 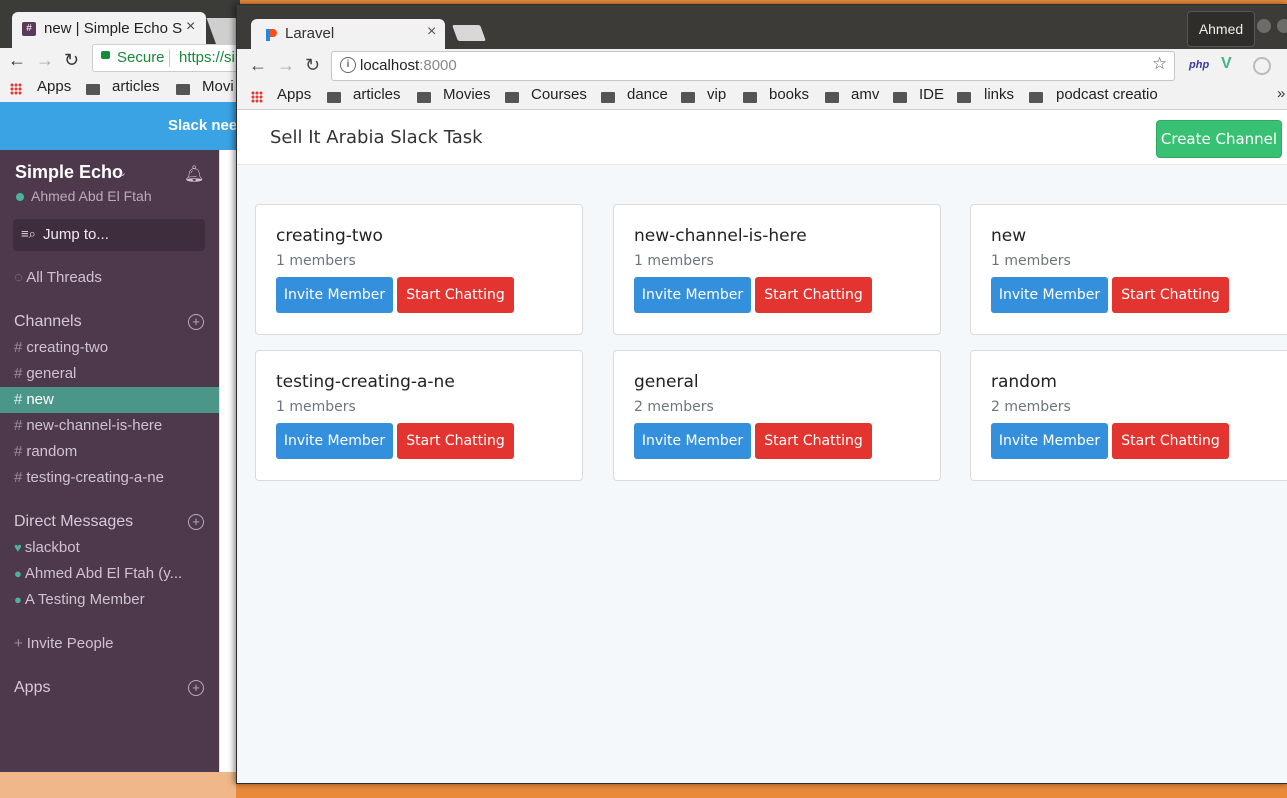 What do you see at coordinates (45, 451) in the screenshot?
I see `sidebar-channel: # random` at bounding box center [45, 451].